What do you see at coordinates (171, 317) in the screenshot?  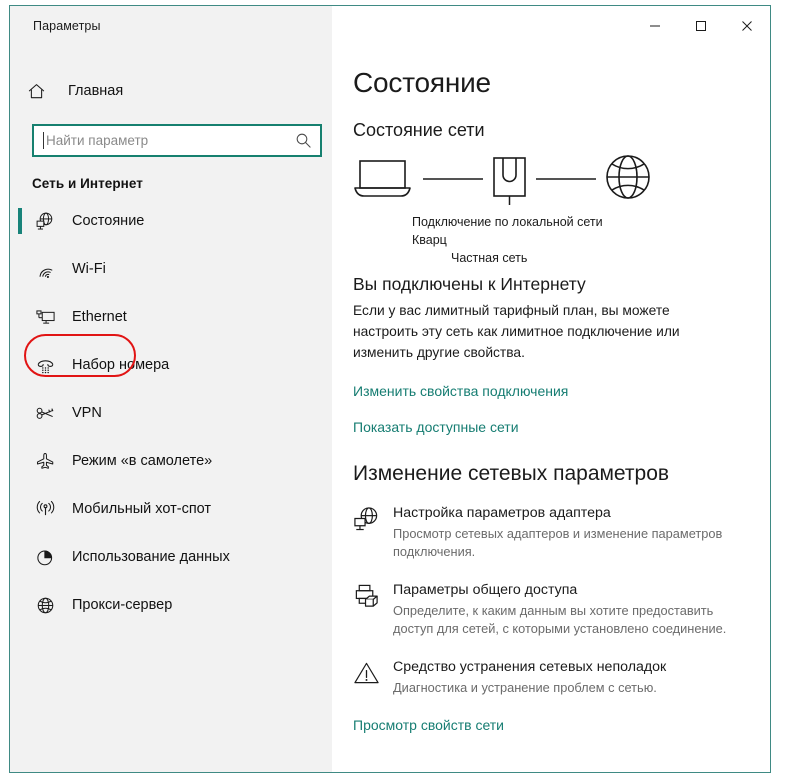 I see `sidebar-item-ethernet: Ethernet` at bounding box center [171, 317].